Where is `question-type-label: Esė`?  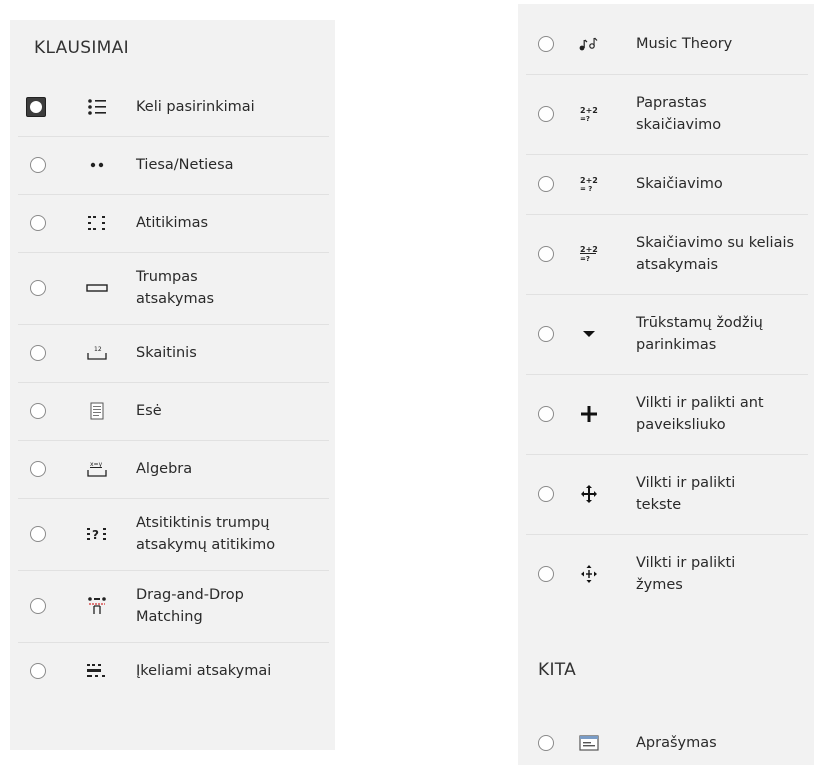
question-type-label: Esė is located at coordinates (149, 411).